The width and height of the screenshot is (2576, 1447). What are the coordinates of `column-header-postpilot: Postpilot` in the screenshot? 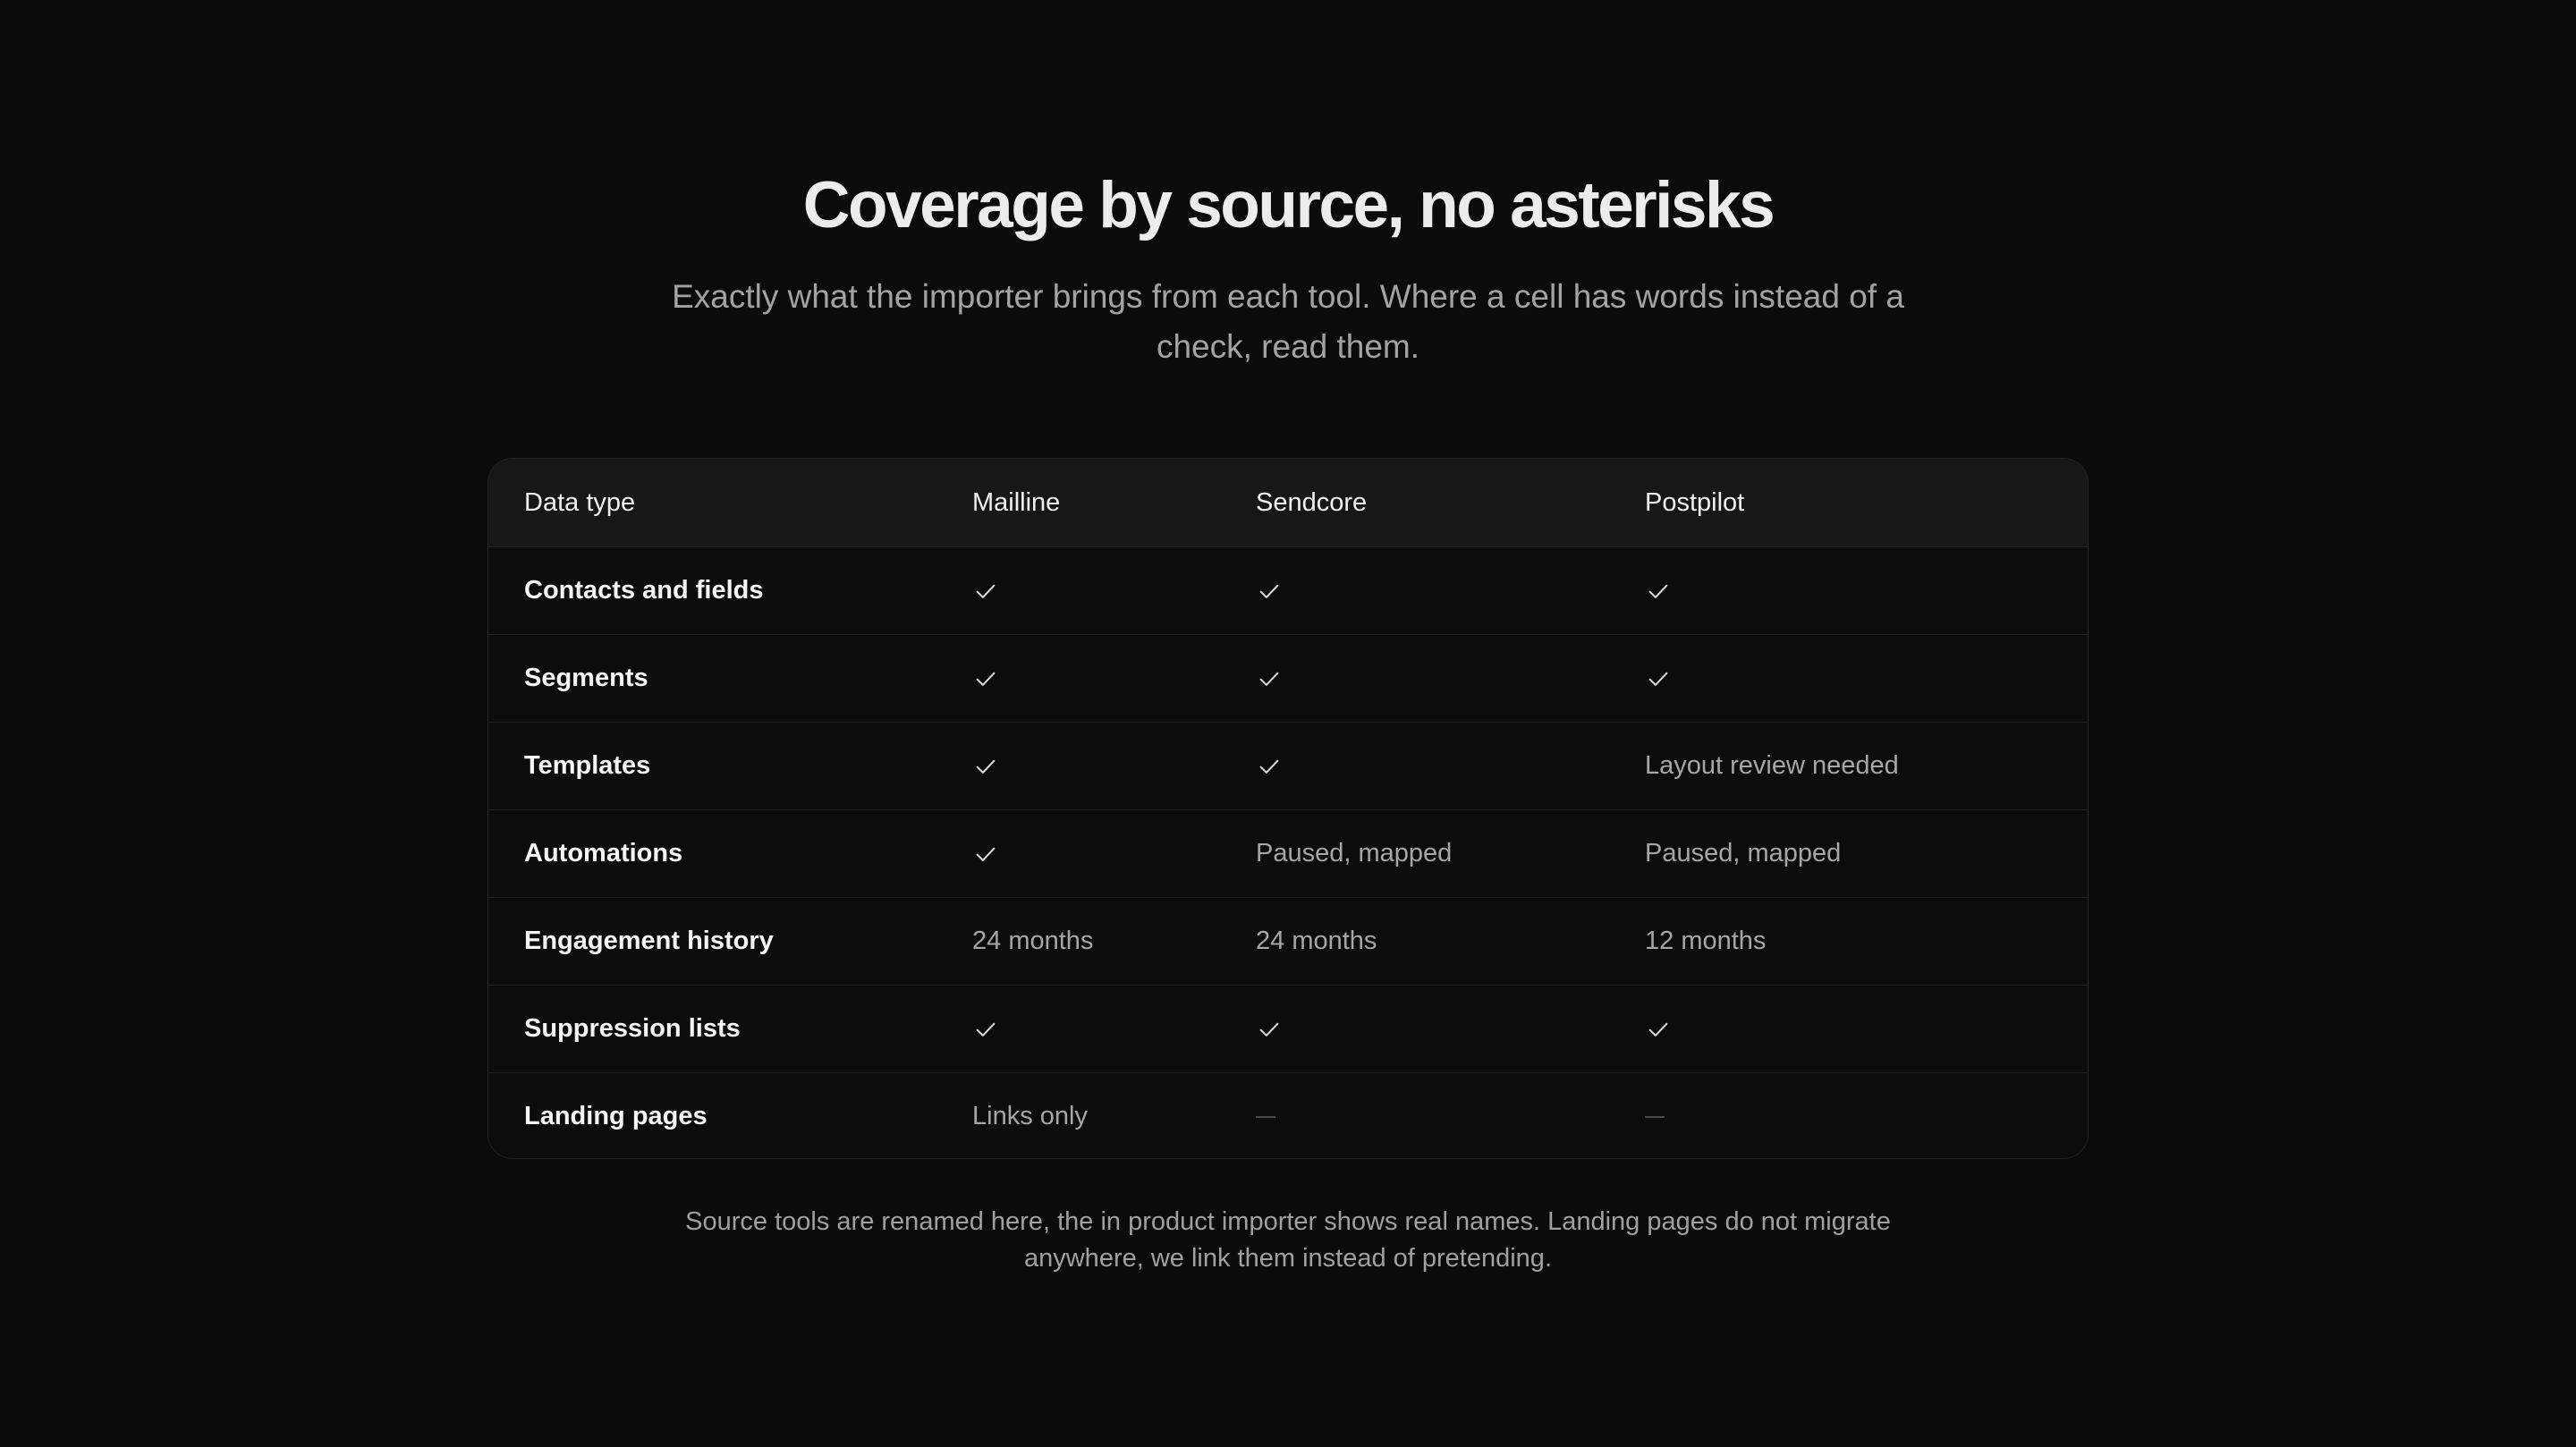 It's located at (1848, 503).